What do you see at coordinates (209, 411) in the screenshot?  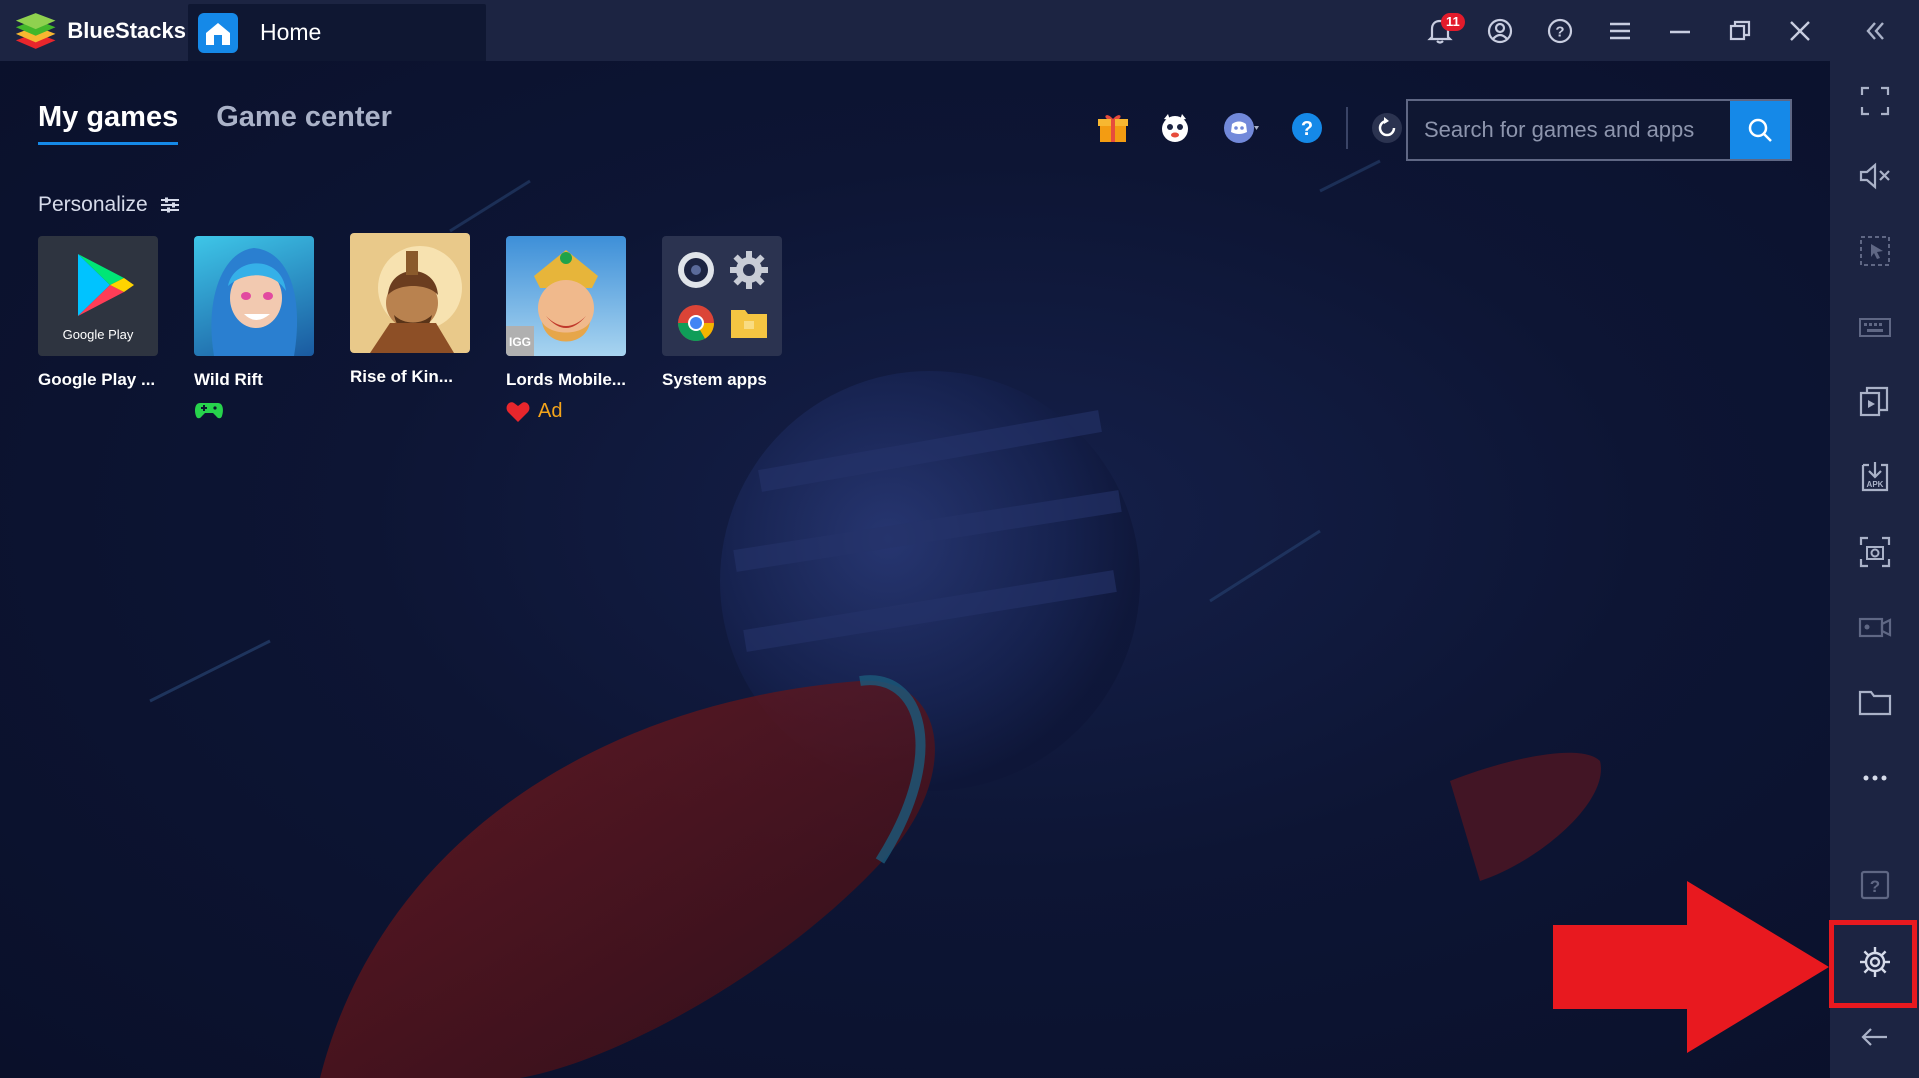 I see `gamepad-icon` at bounding box center [209, 411].